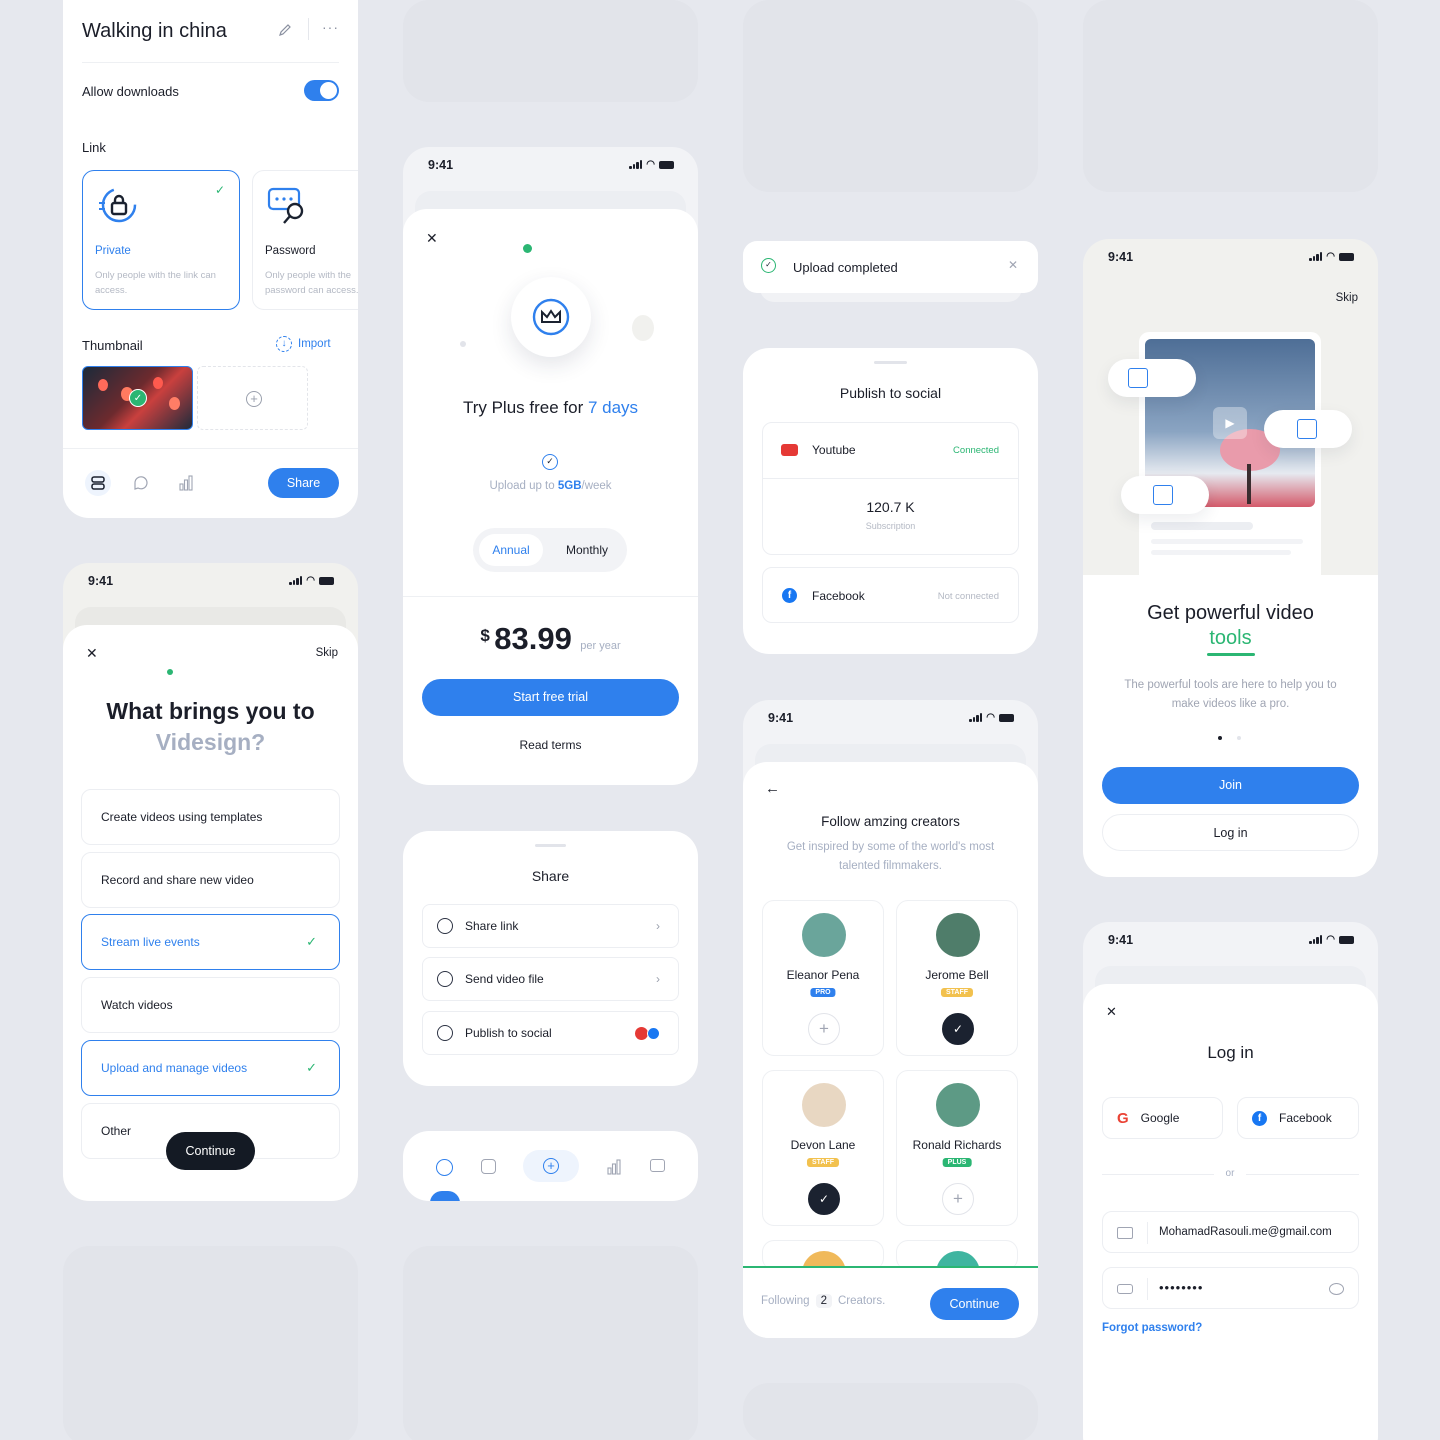 The height and width of the screenshot is (1440, 1440). I want to click on send-video-file-row: Send video file ›, so click(550, 979).